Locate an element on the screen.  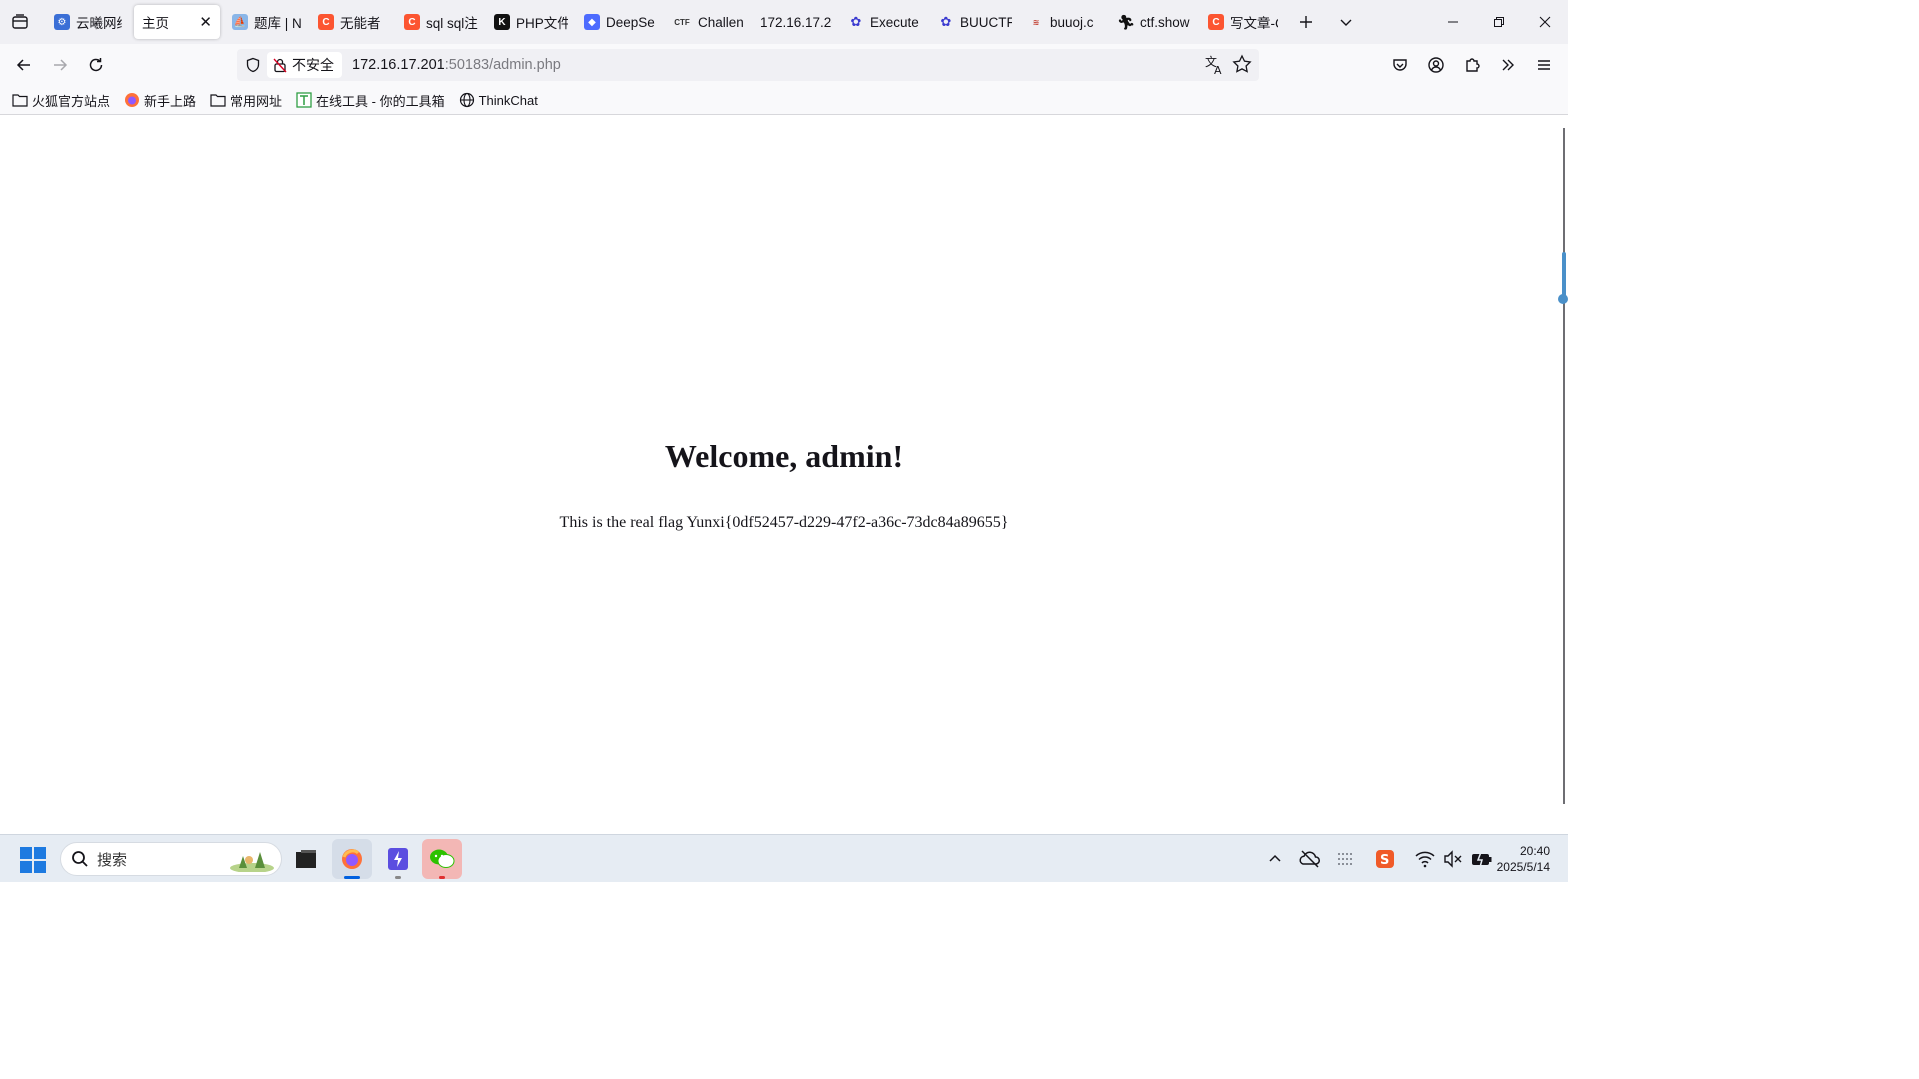
search-icon is located at coordinates (80, 859).